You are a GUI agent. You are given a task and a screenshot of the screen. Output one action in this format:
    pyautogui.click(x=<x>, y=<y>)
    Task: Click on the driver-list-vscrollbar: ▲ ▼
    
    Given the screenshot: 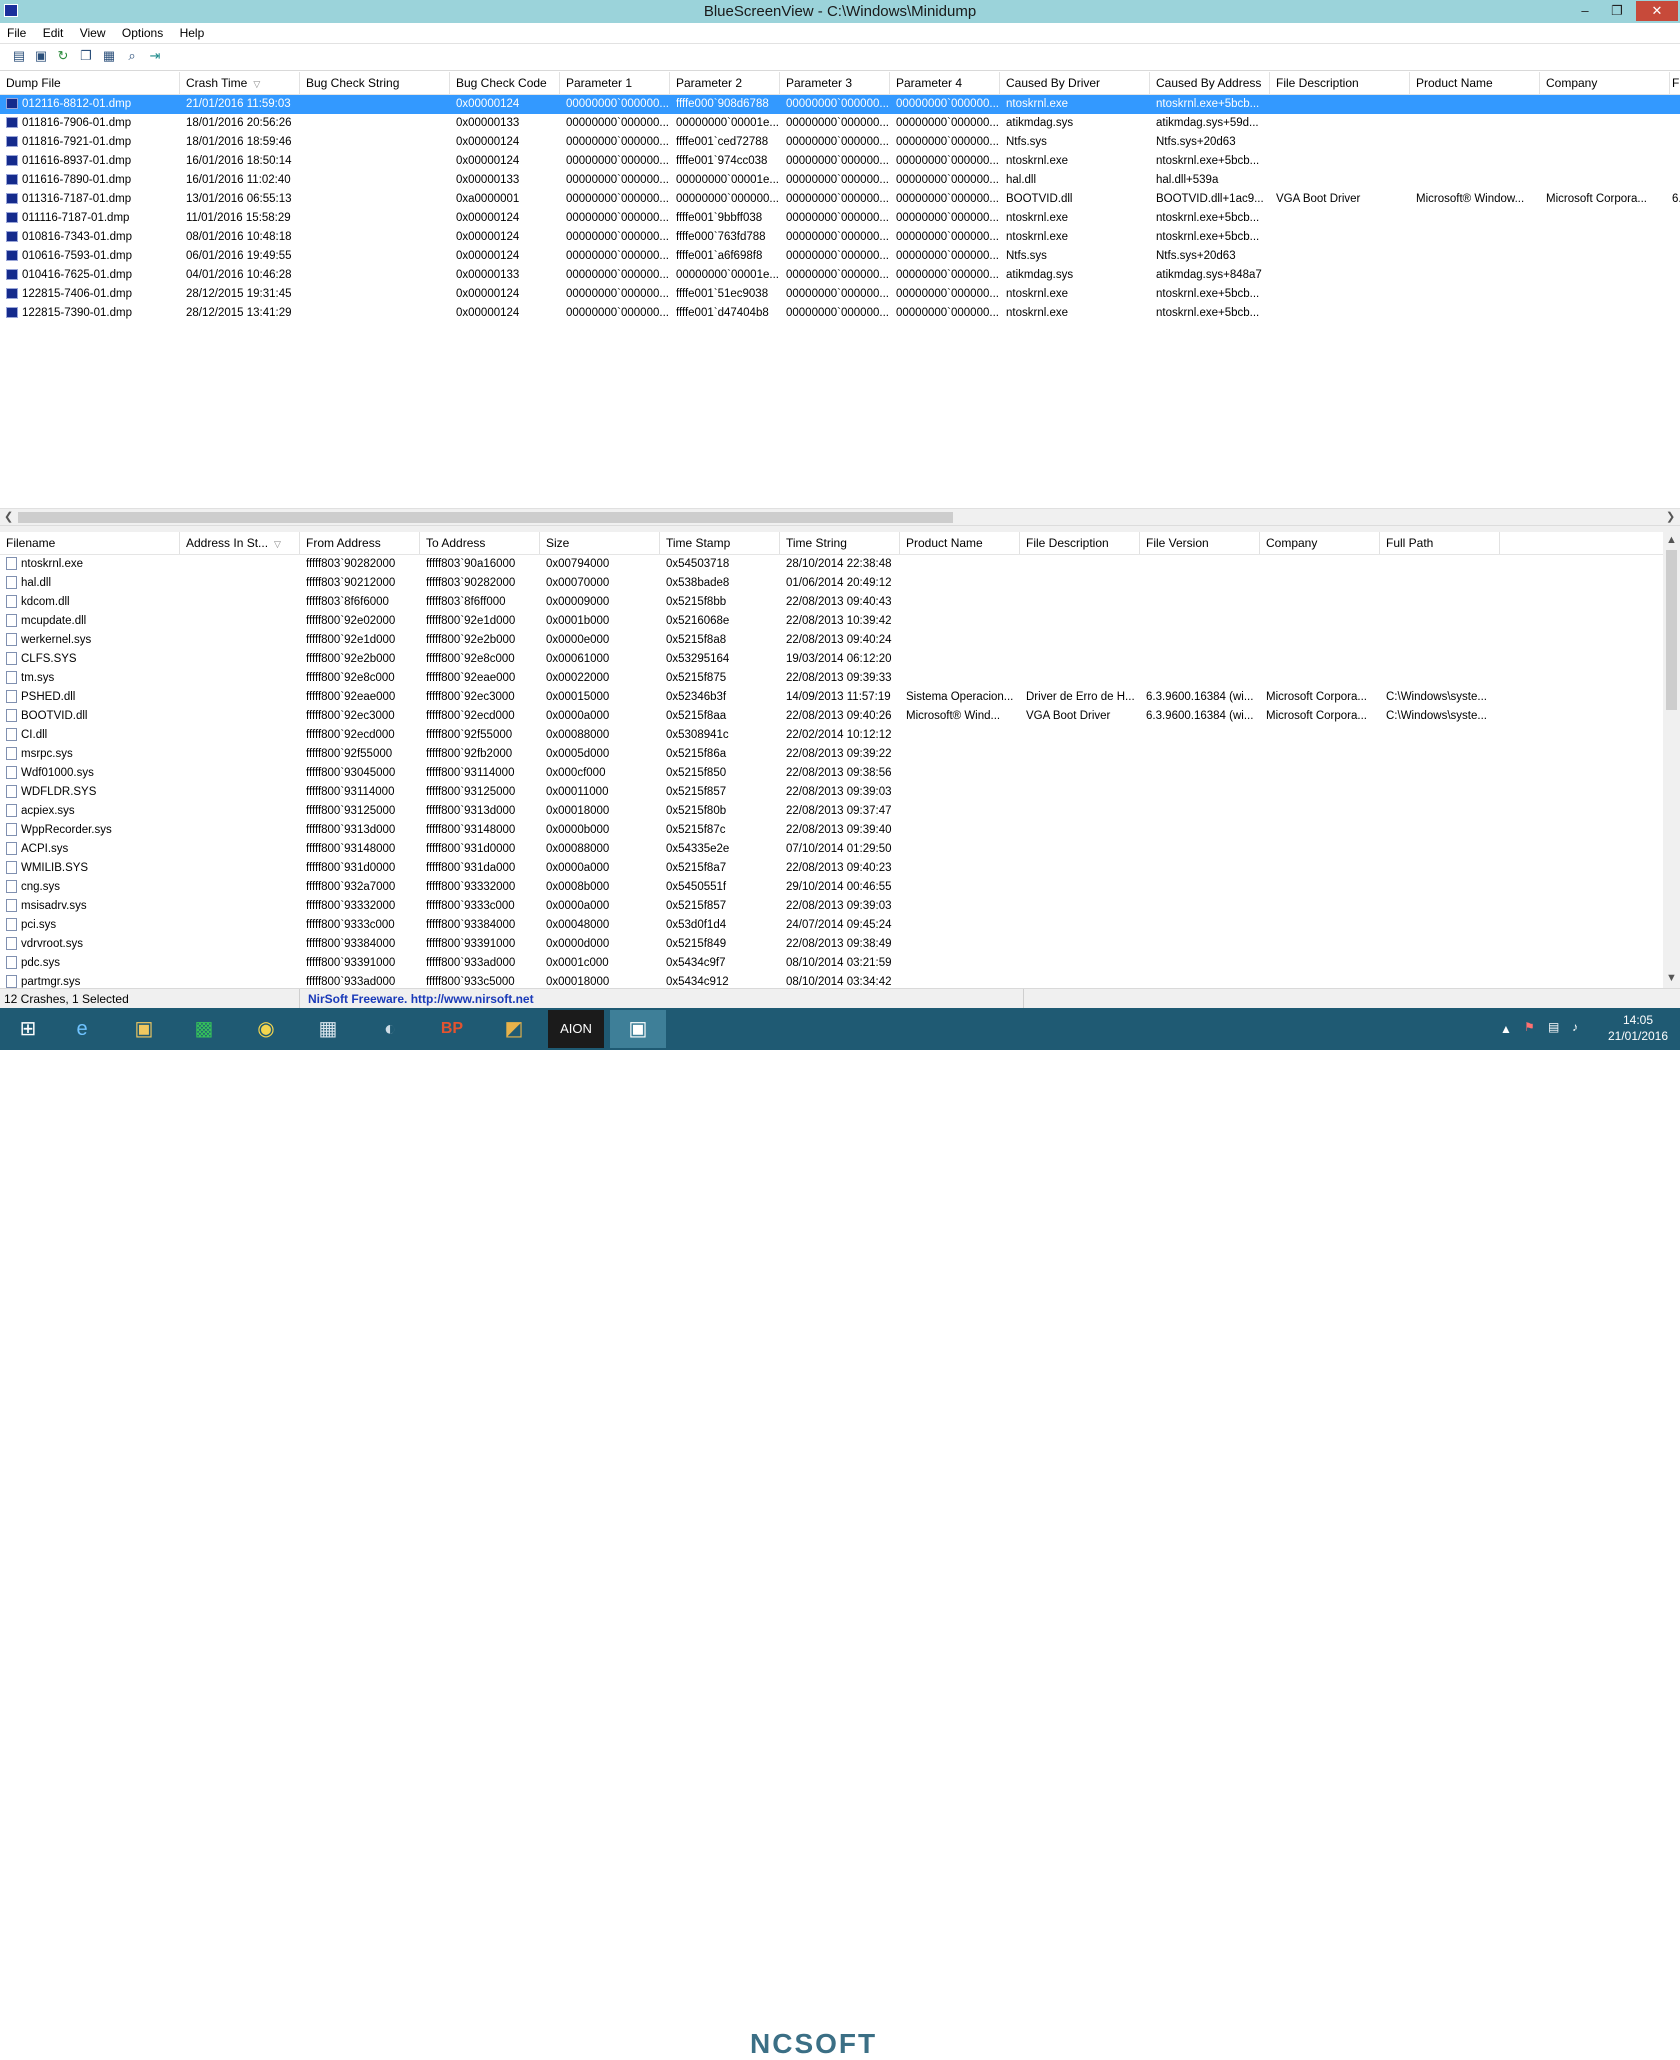 What is the action you would take?
    pyautogui.click(x=1671, y=760)
    